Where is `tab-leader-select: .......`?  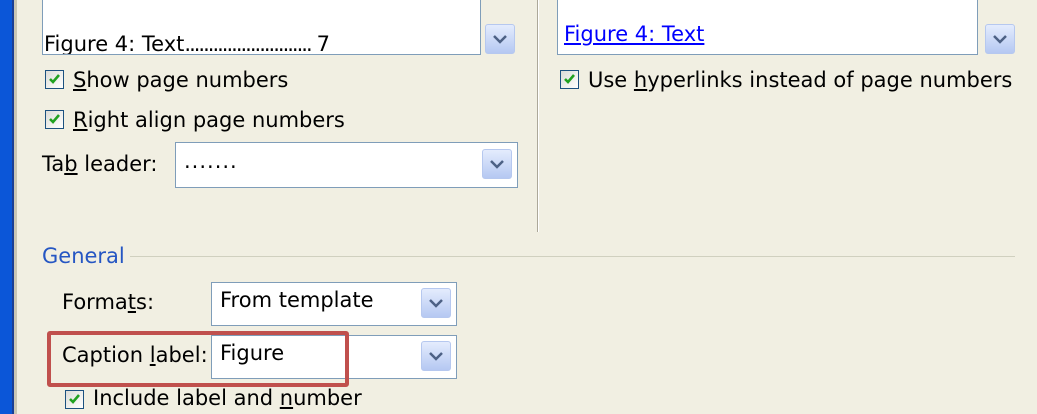
tab-leader-select: ....... is located at coordinates (346, 165).